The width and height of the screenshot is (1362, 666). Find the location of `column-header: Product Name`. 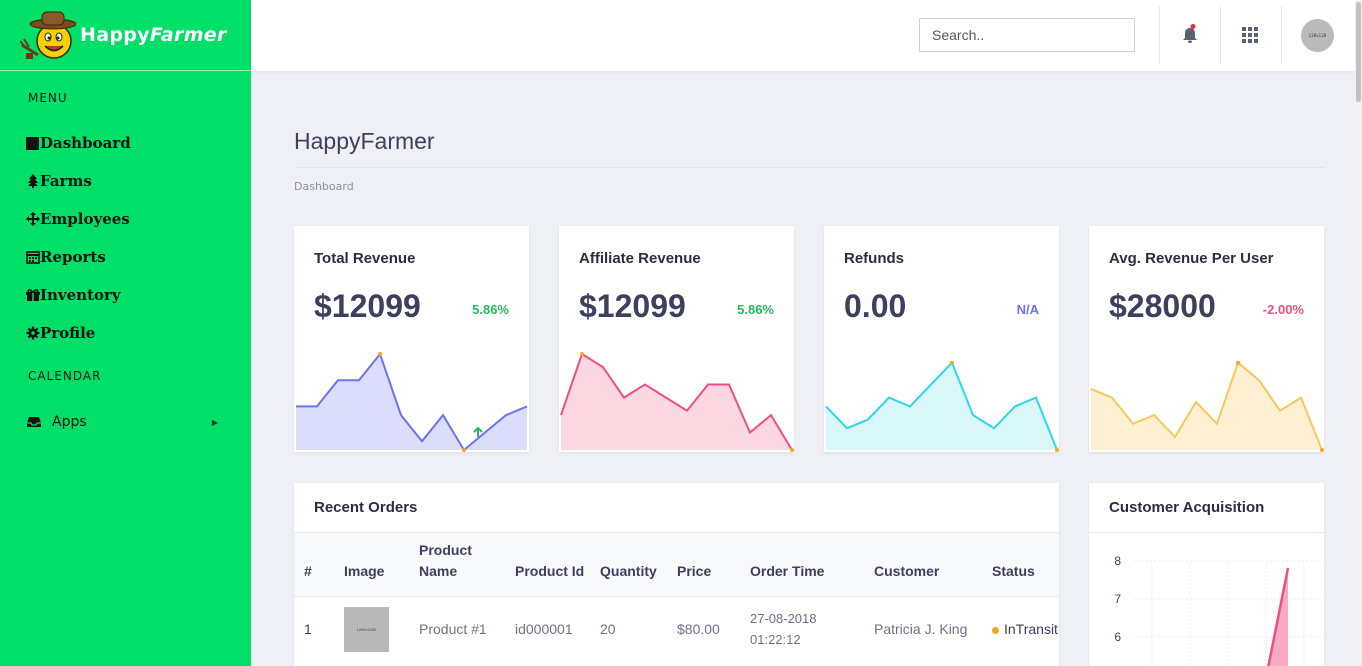

column-header: Product Name is located at coordinates (457, 564).